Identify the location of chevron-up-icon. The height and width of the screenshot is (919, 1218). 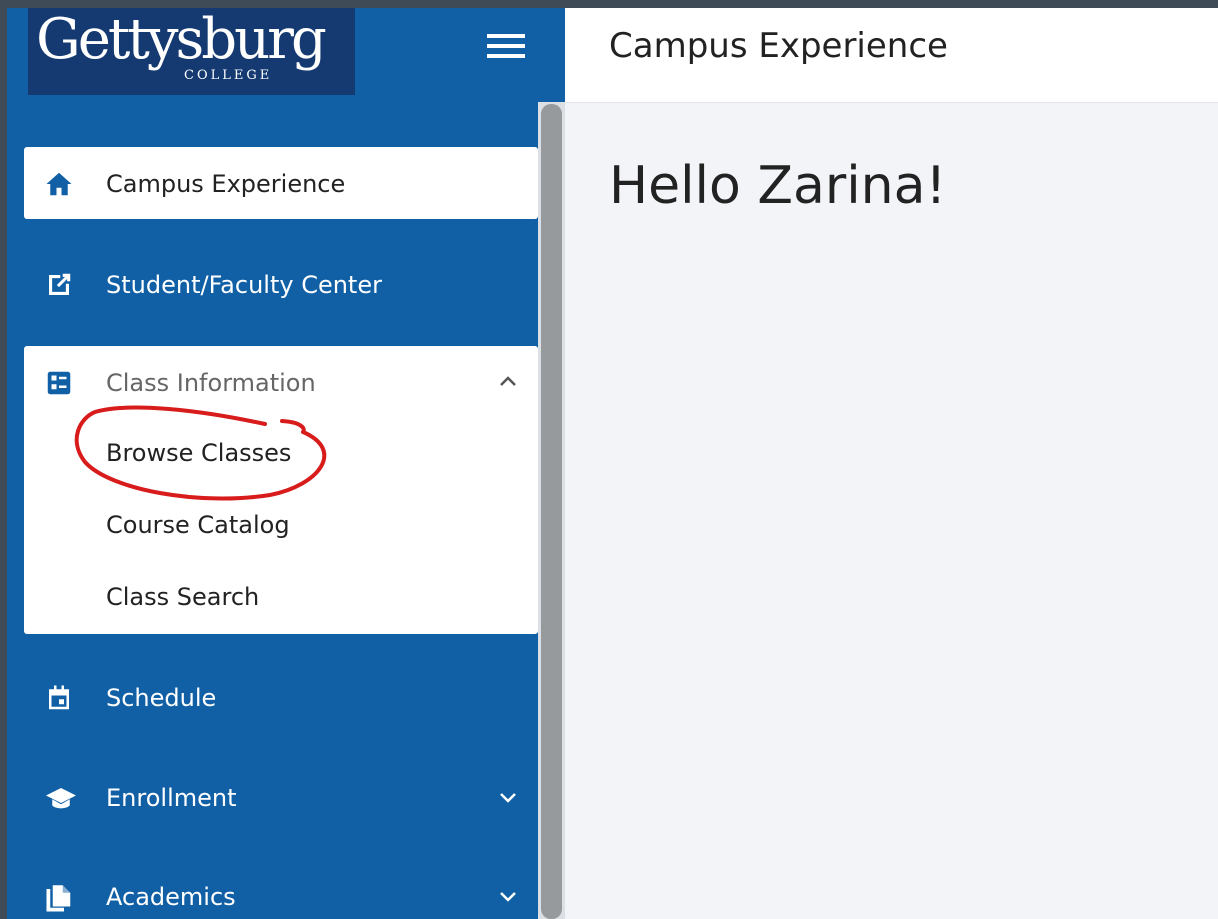
(508, 382).